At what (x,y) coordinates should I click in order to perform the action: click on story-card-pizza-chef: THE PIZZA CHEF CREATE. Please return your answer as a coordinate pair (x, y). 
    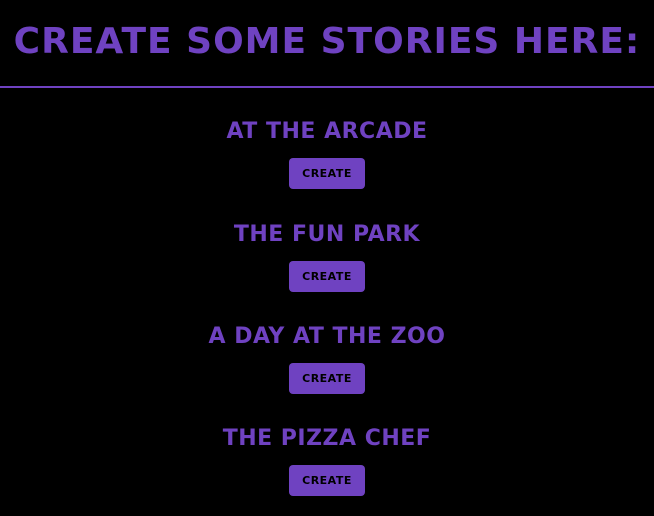
    Looking at the image, I should click on (327, 460).